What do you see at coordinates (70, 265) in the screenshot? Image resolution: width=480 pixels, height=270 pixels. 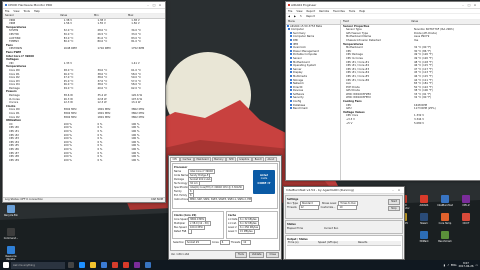 I see `task-view-icon` at bounding box center [70, 265].